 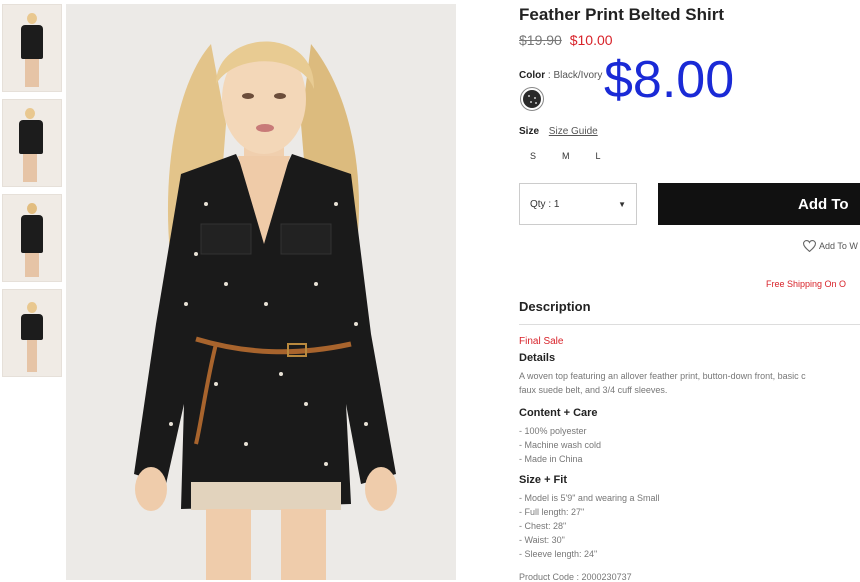 I want to click on details-line-2: faux suede belt, and 3/4 cuff sleeves., so click(x=593, y=390).